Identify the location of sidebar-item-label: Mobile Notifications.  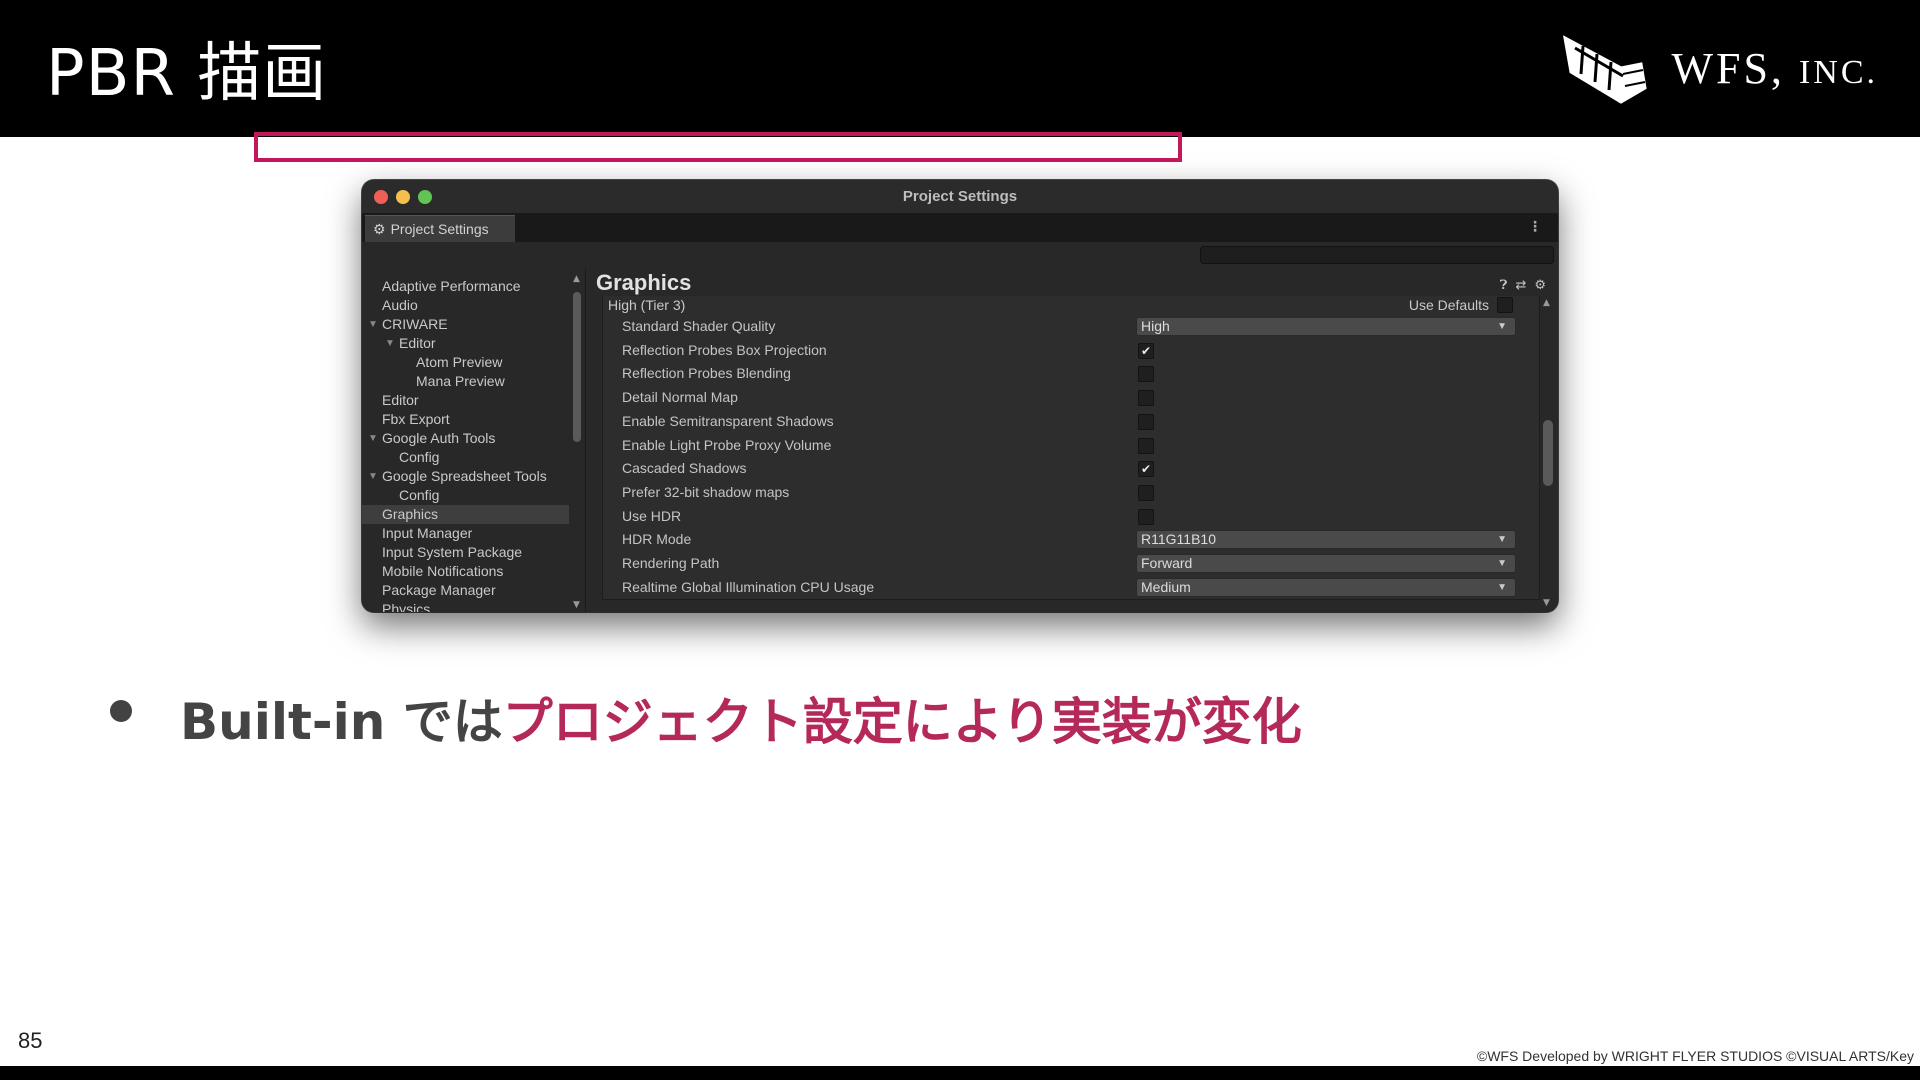
(443, 571).